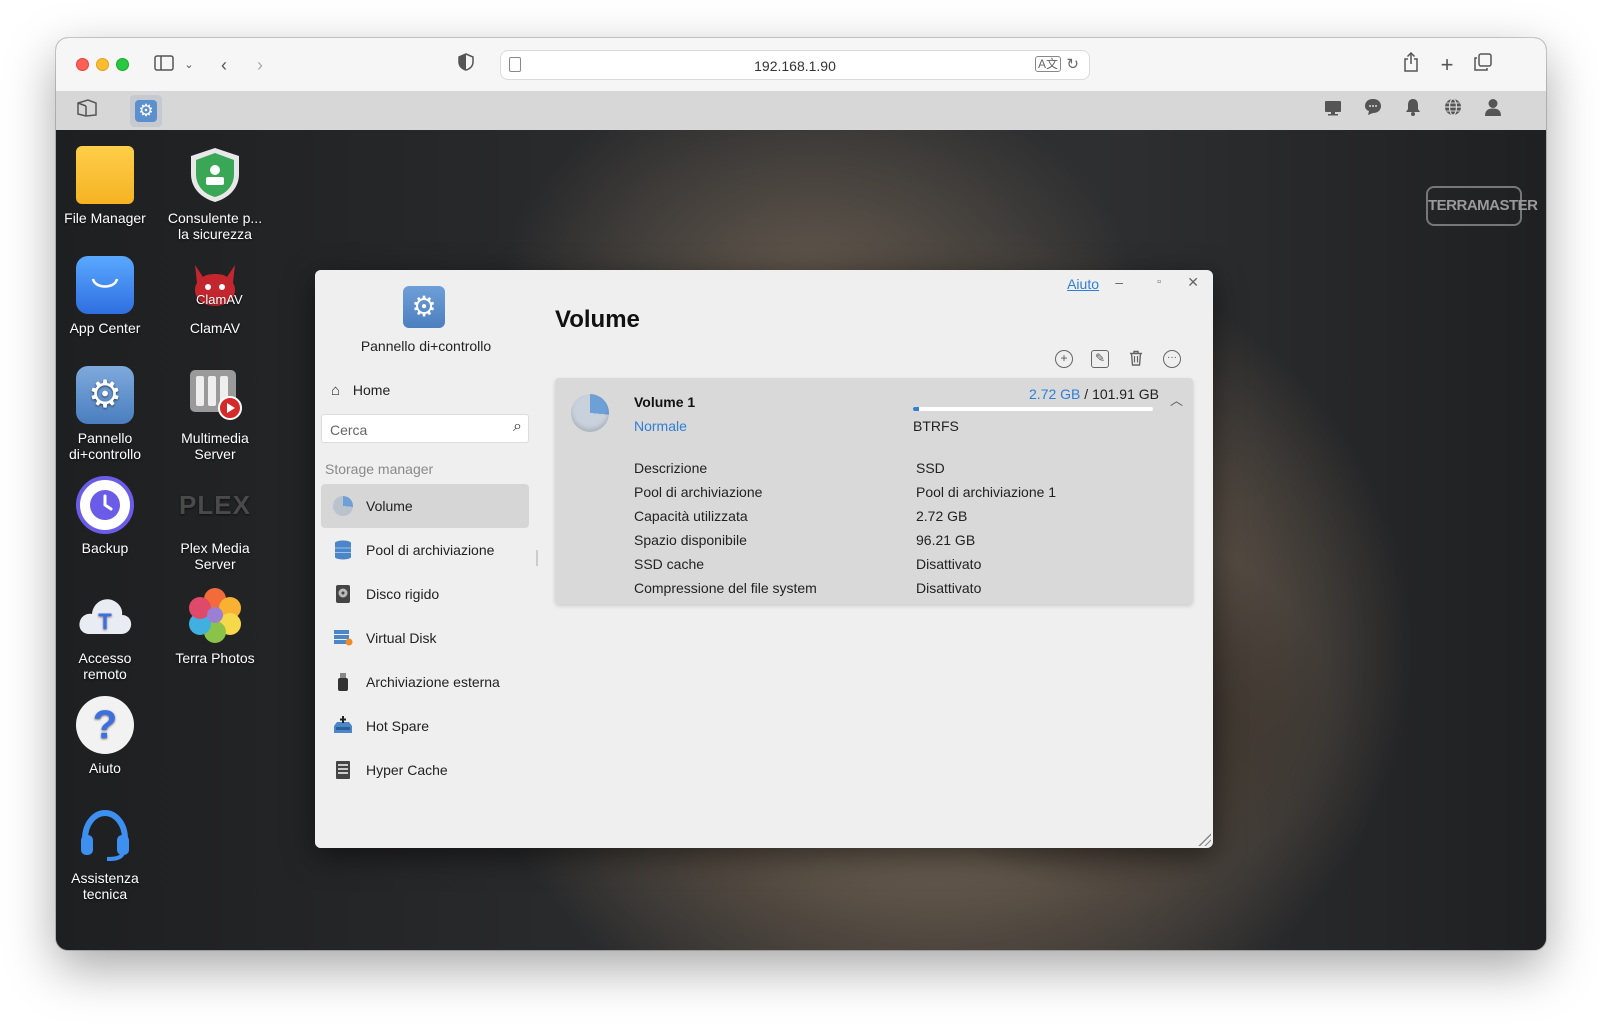  Describe the element at coordinates (1159, 282) in the screenshot. I see `maximize-icon: ▫` at that location.